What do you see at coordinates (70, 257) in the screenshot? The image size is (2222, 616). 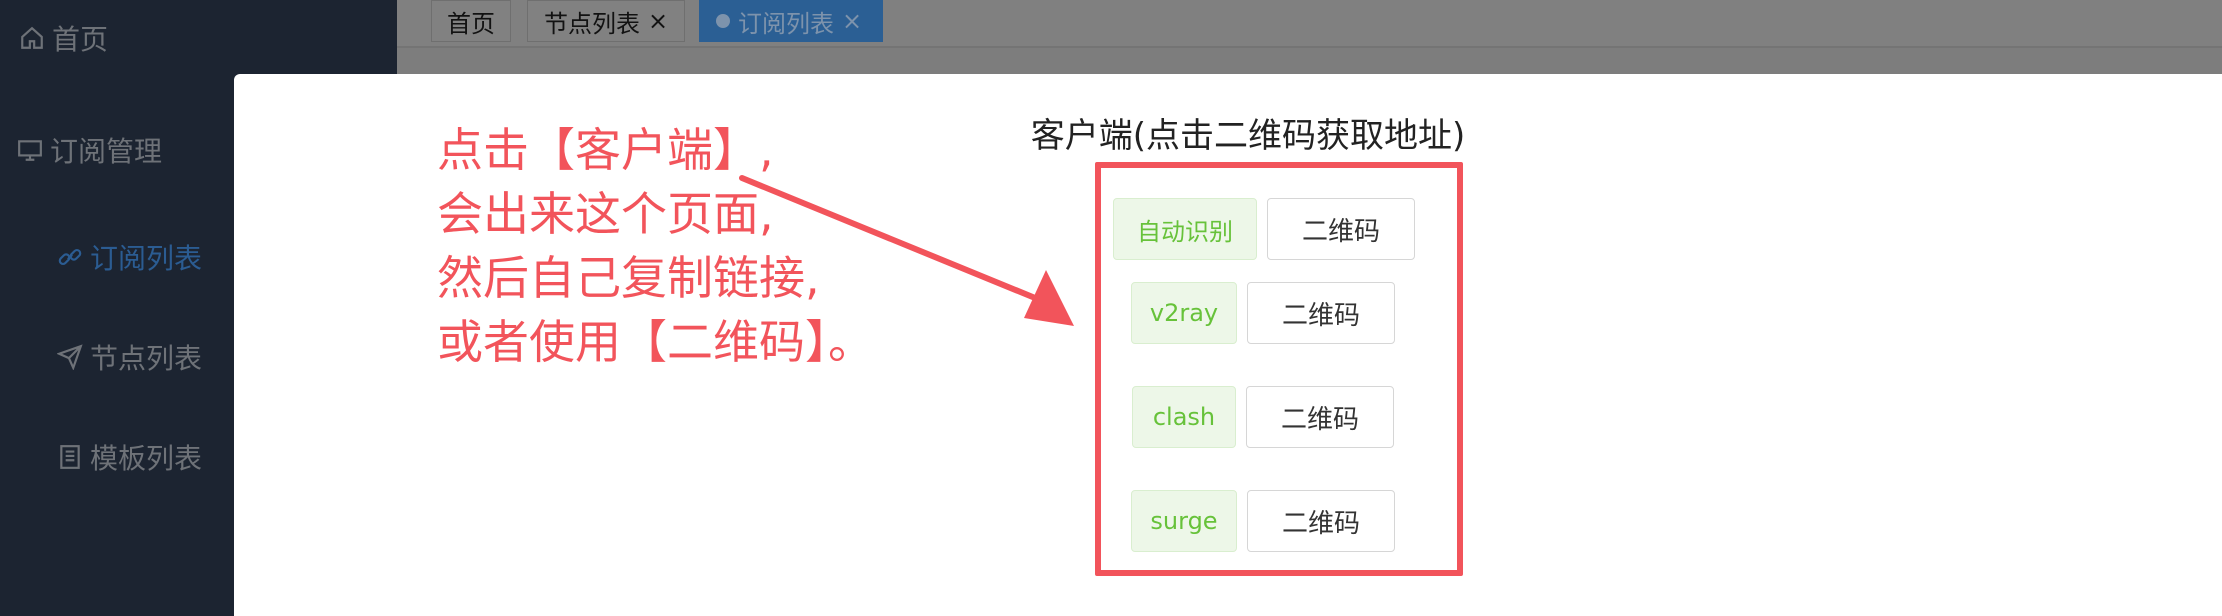 I see `link-icon` at bounding box center [70, 257].